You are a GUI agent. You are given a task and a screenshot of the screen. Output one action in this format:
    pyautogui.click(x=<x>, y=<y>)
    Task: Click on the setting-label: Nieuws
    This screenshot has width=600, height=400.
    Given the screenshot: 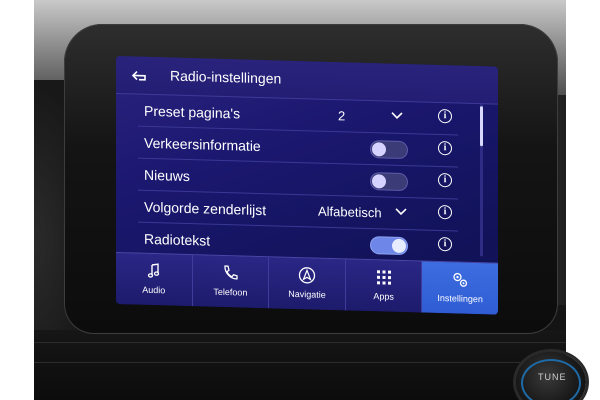 What is the action you would take?
    pyautogui.click(x=167, y=175)
    